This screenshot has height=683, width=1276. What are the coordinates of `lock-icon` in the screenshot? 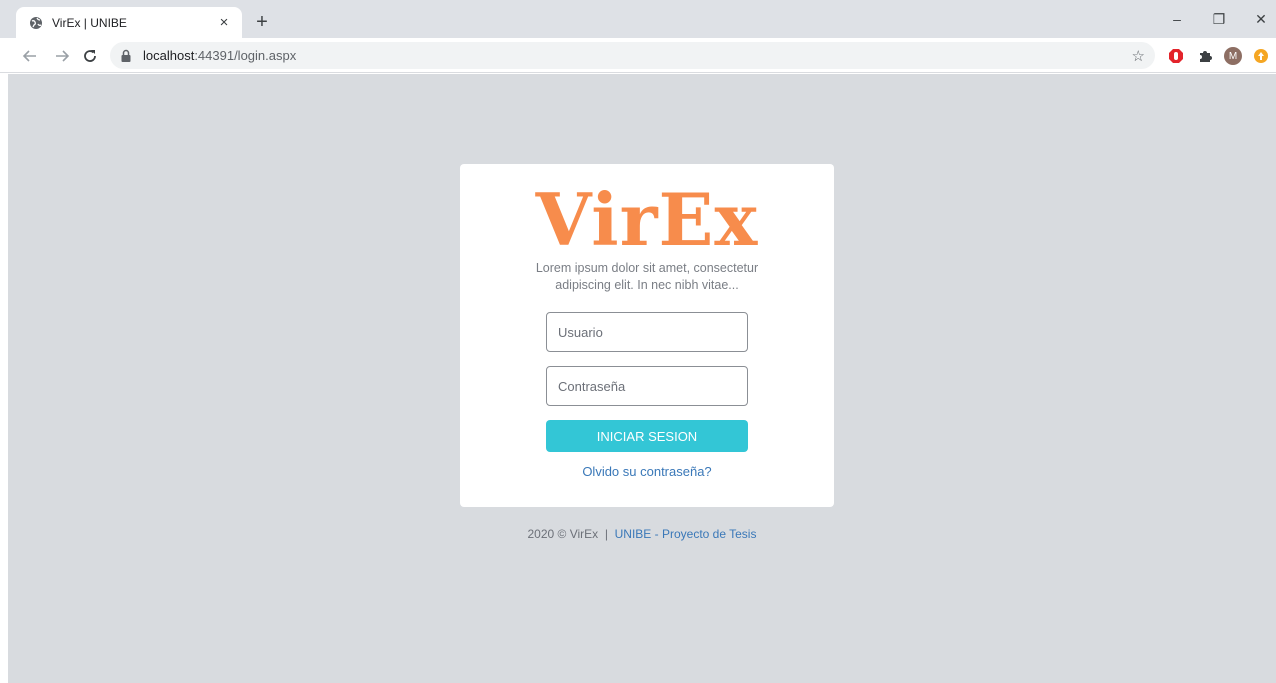 It's located at (127, 56).